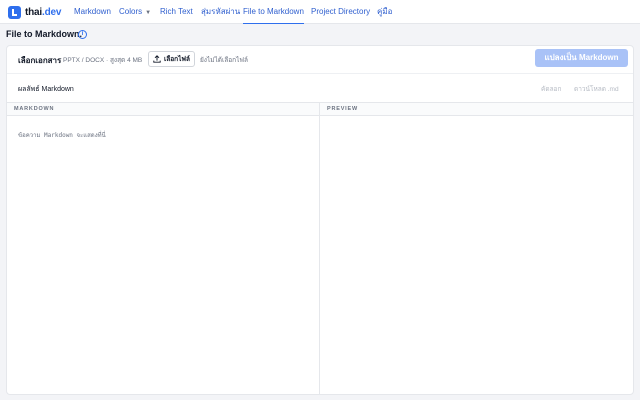  Describe the element at coordinates (220, 12) in the screenshot. I see `nav-item-password: สุ่มรหัสผ่าน` at that location.